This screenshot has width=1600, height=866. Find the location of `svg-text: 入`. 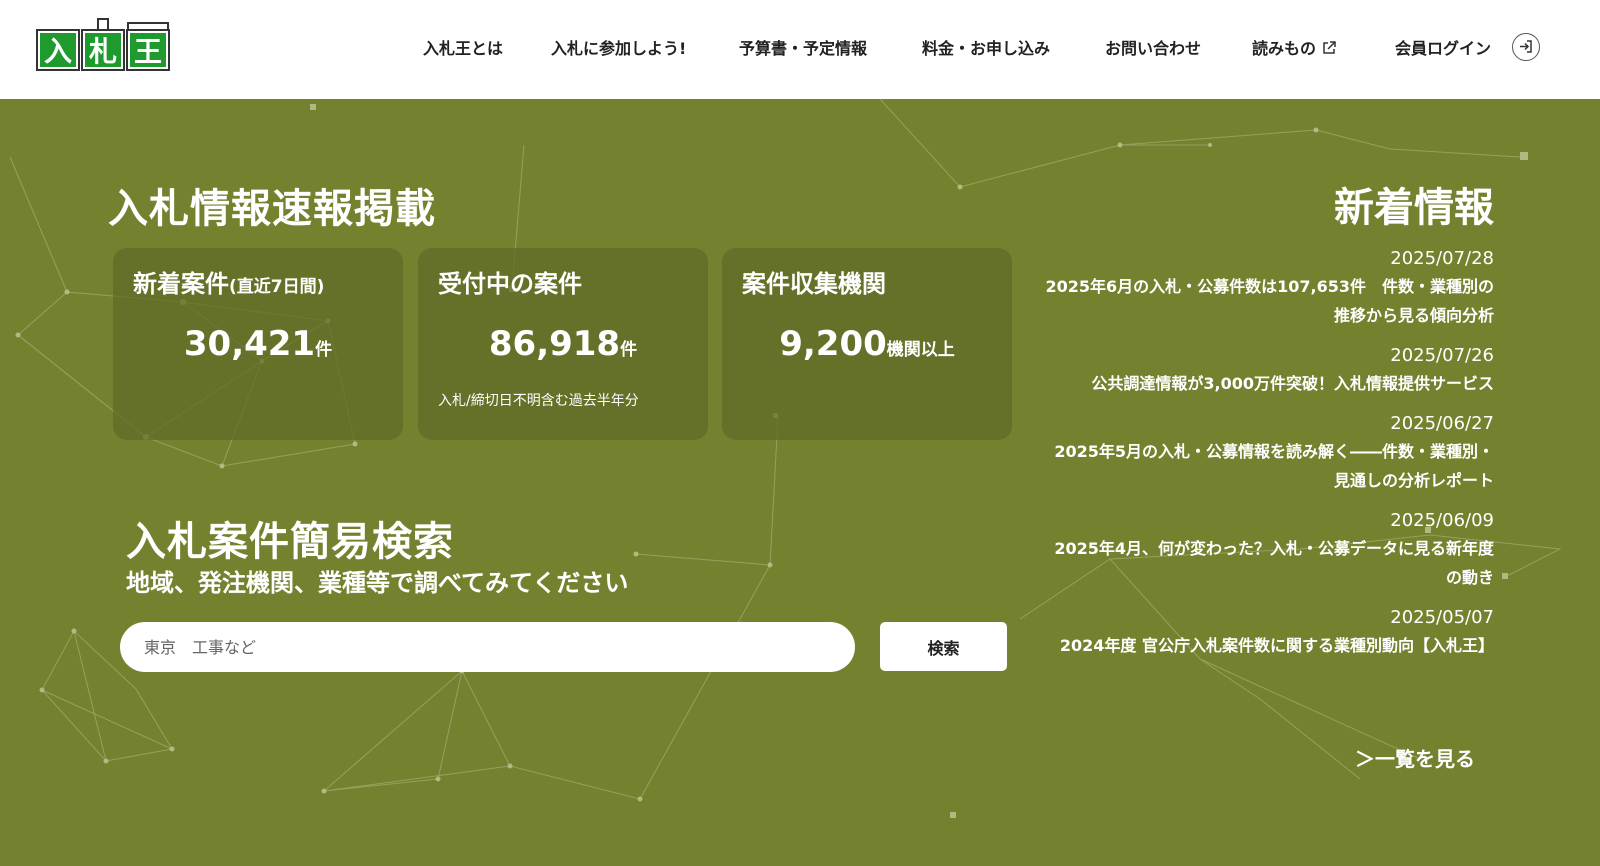

svg-text: 入 is located at coordinates (58, 51).